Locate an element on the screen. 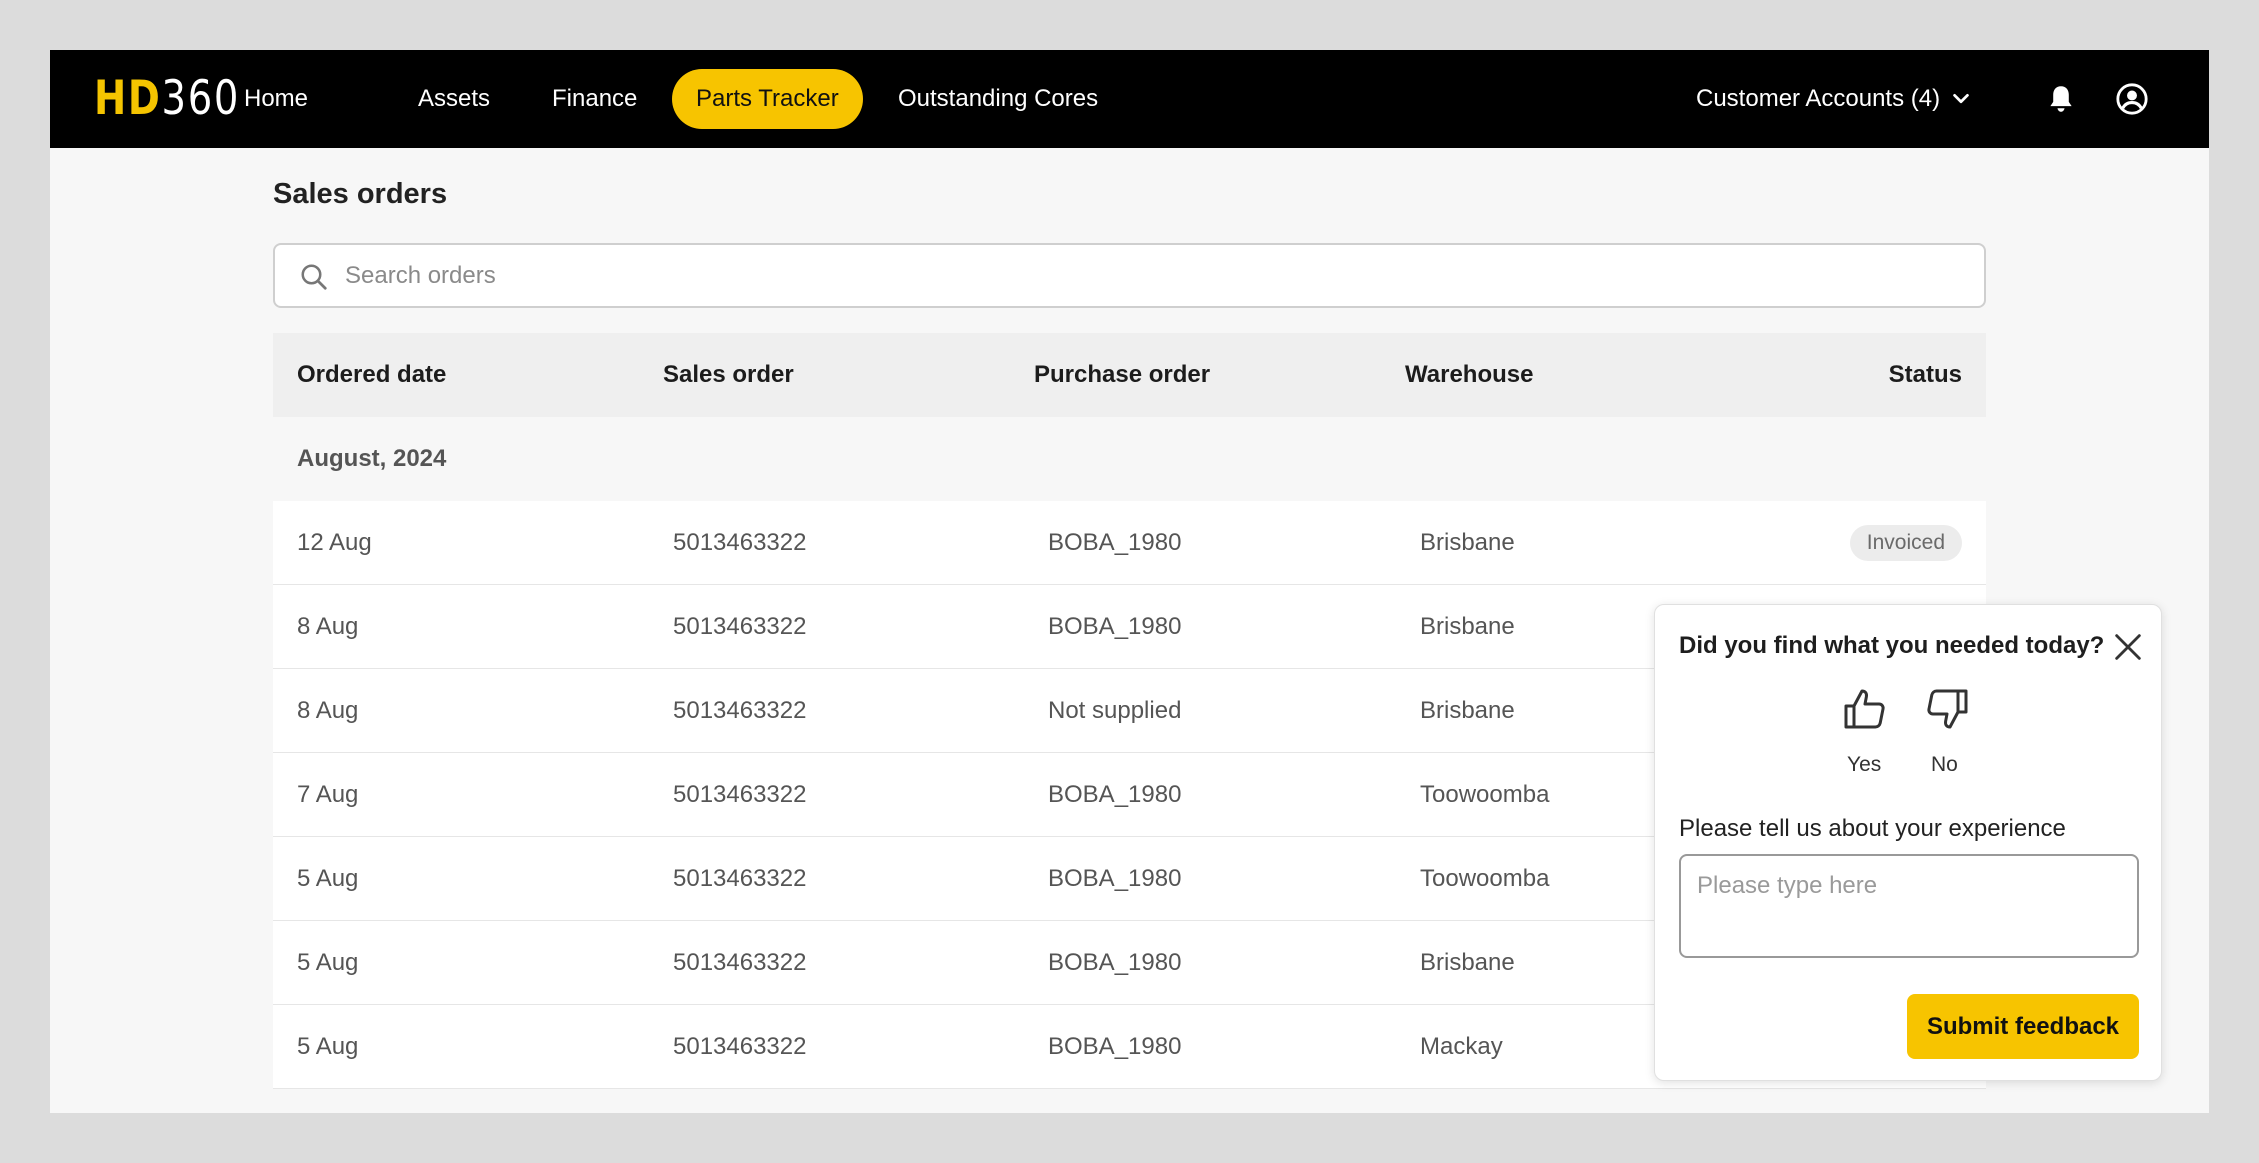 The width and height of the screenshot is (2259, 1163). column-header-ordered-date: Ordered date is located at coordinates (371, 375).